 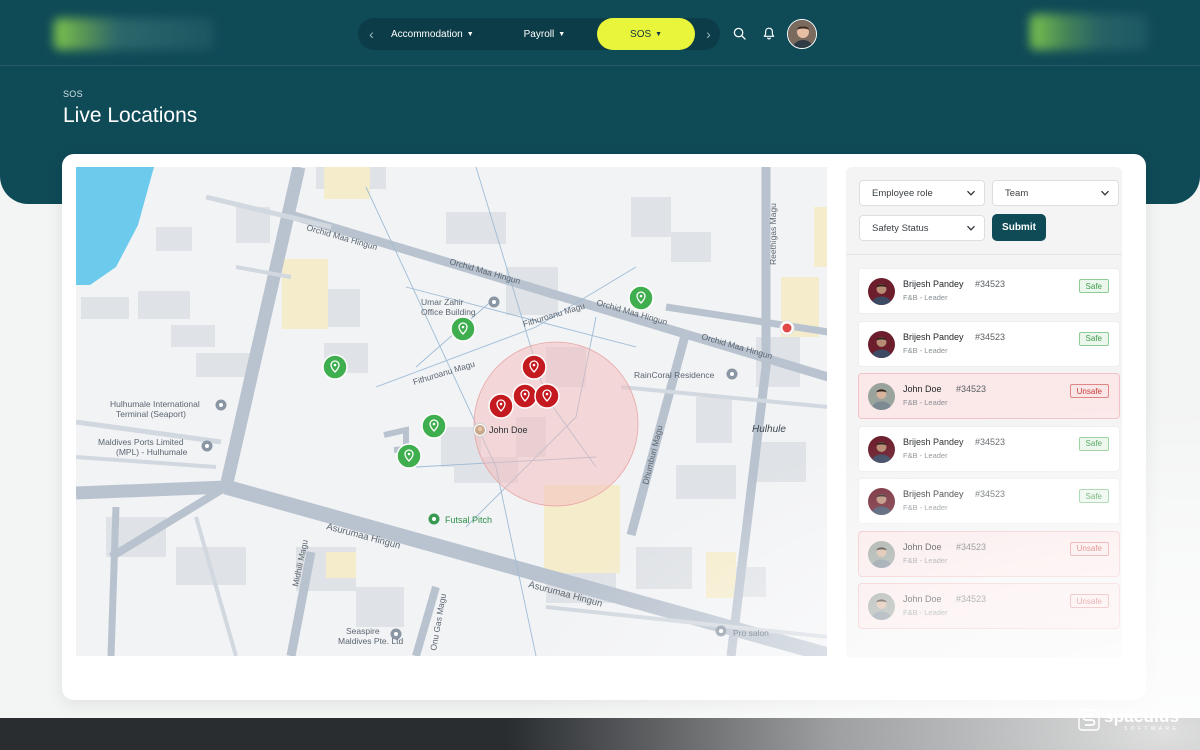 I want to click on employee-name: John Doe, so click(x=922, y=599).